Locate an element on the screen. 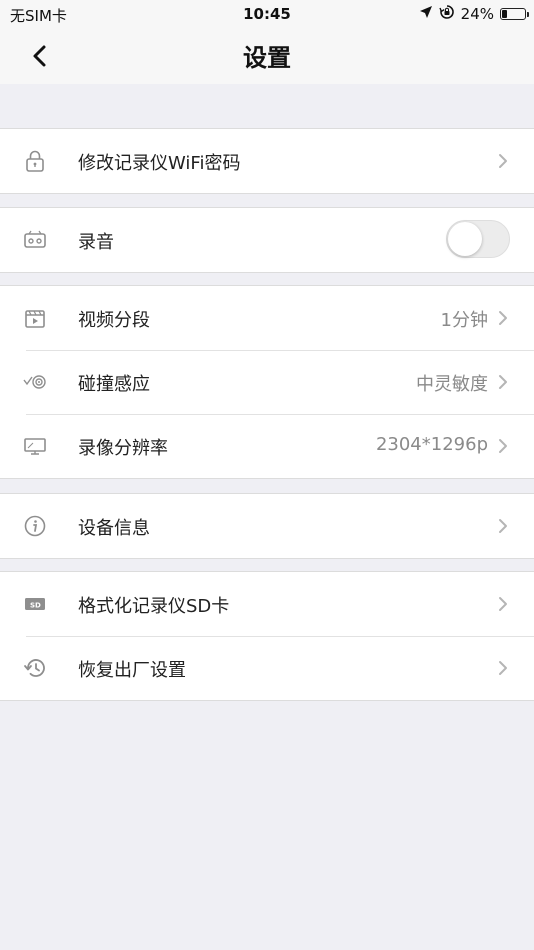 The image size is (534, 950). history-icon is located at coordinates (35, 668).